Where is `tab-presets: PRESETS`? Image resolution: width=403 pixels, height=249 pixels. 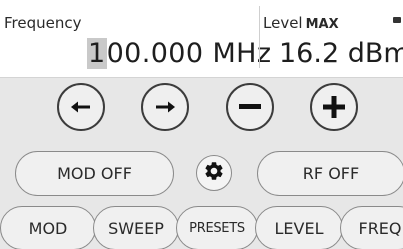 tab-presets: PRESETS is located at coordinates (217, 227).